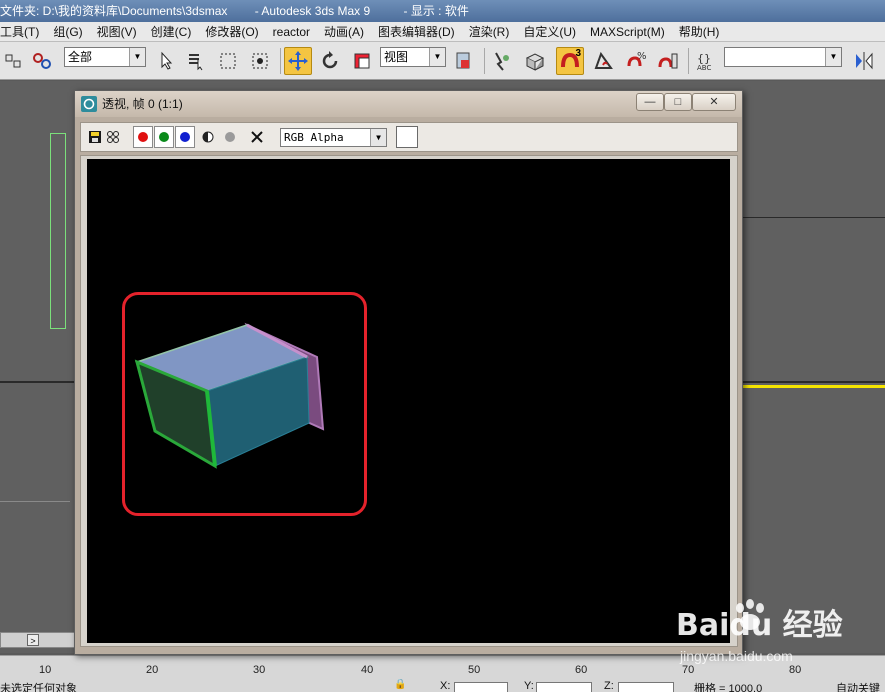 The image size is (885, 692). I want to click on title-display: - 显示 : 软件, so click(436, 11).